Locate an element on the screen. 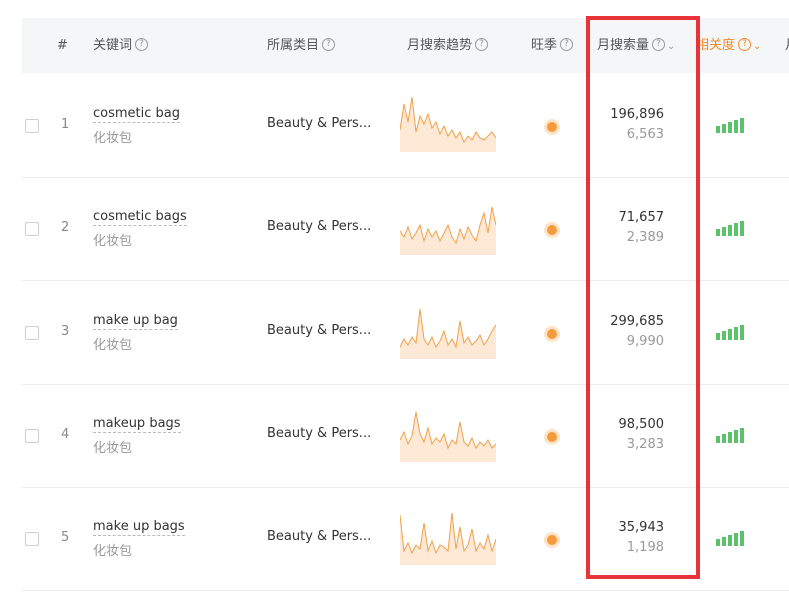 The width and height of the screenshot is (789, 592). header-category: 所属类目? is located at coordinates (301, 45).